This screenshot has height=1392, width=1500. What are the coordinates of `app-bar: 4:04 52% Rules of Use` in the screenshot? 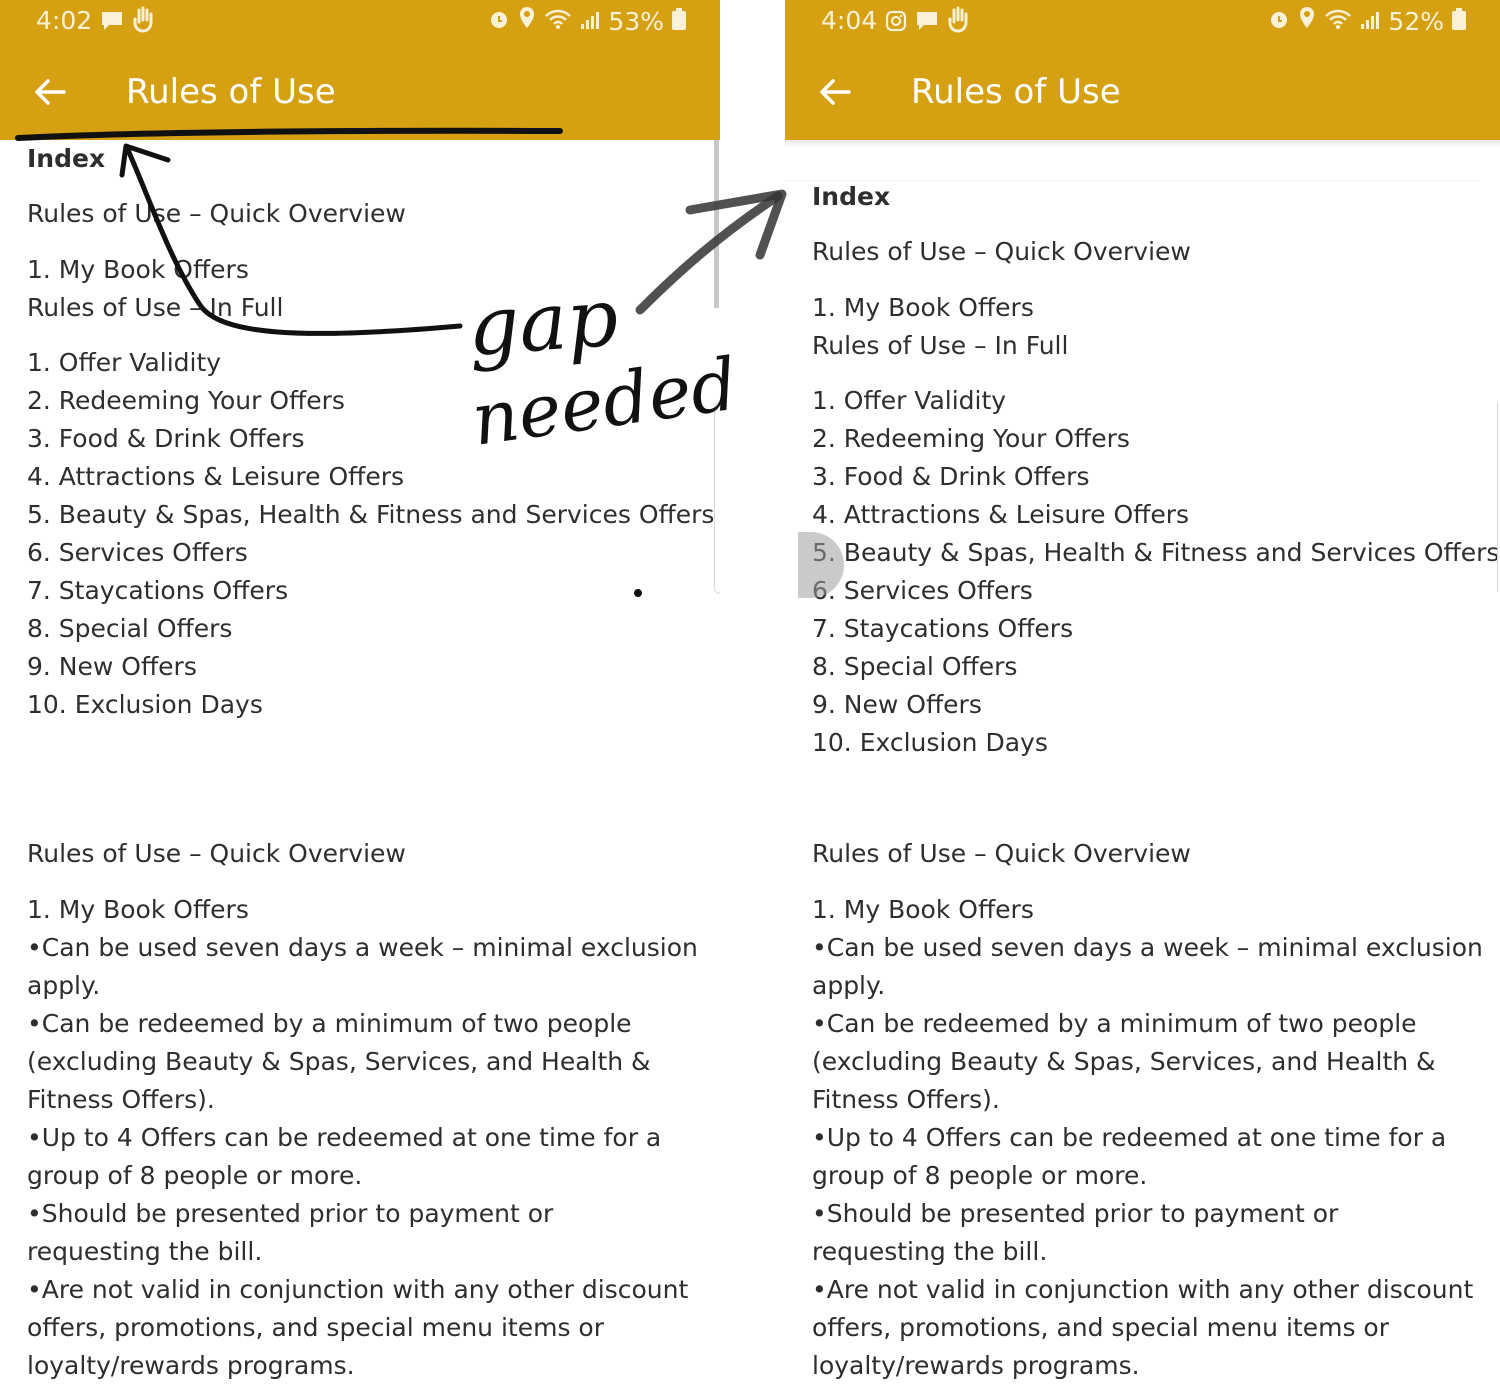 It's located at (1142, 70).